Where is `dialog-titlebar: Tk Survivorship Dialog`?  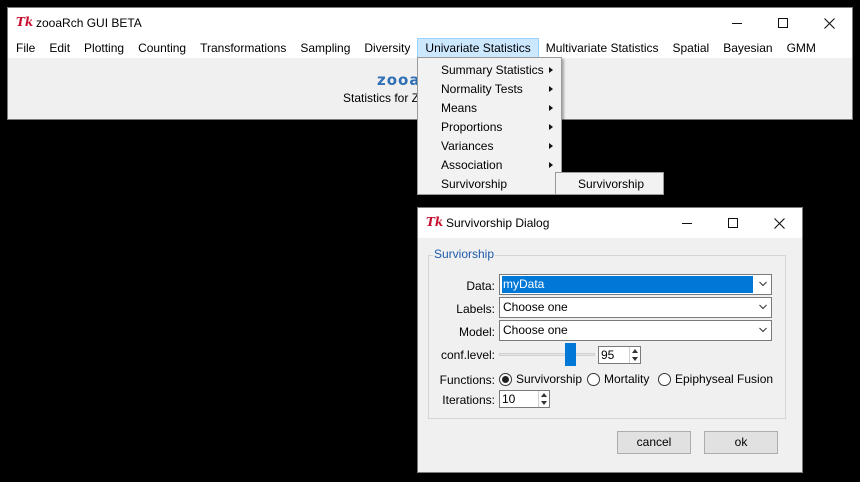
dialog-titlebar: Tk Survivorship Dialog is located at coordinates (610, 223).